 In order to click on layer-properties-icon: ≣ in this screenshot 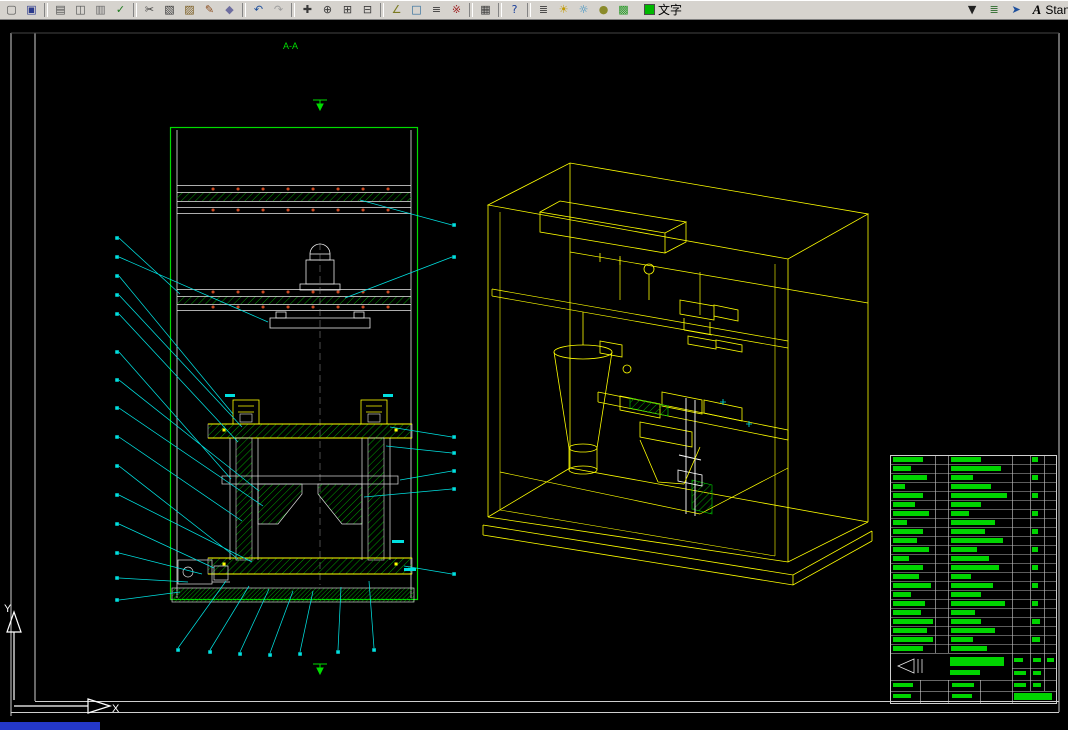, I will do `click(994, 10)`.